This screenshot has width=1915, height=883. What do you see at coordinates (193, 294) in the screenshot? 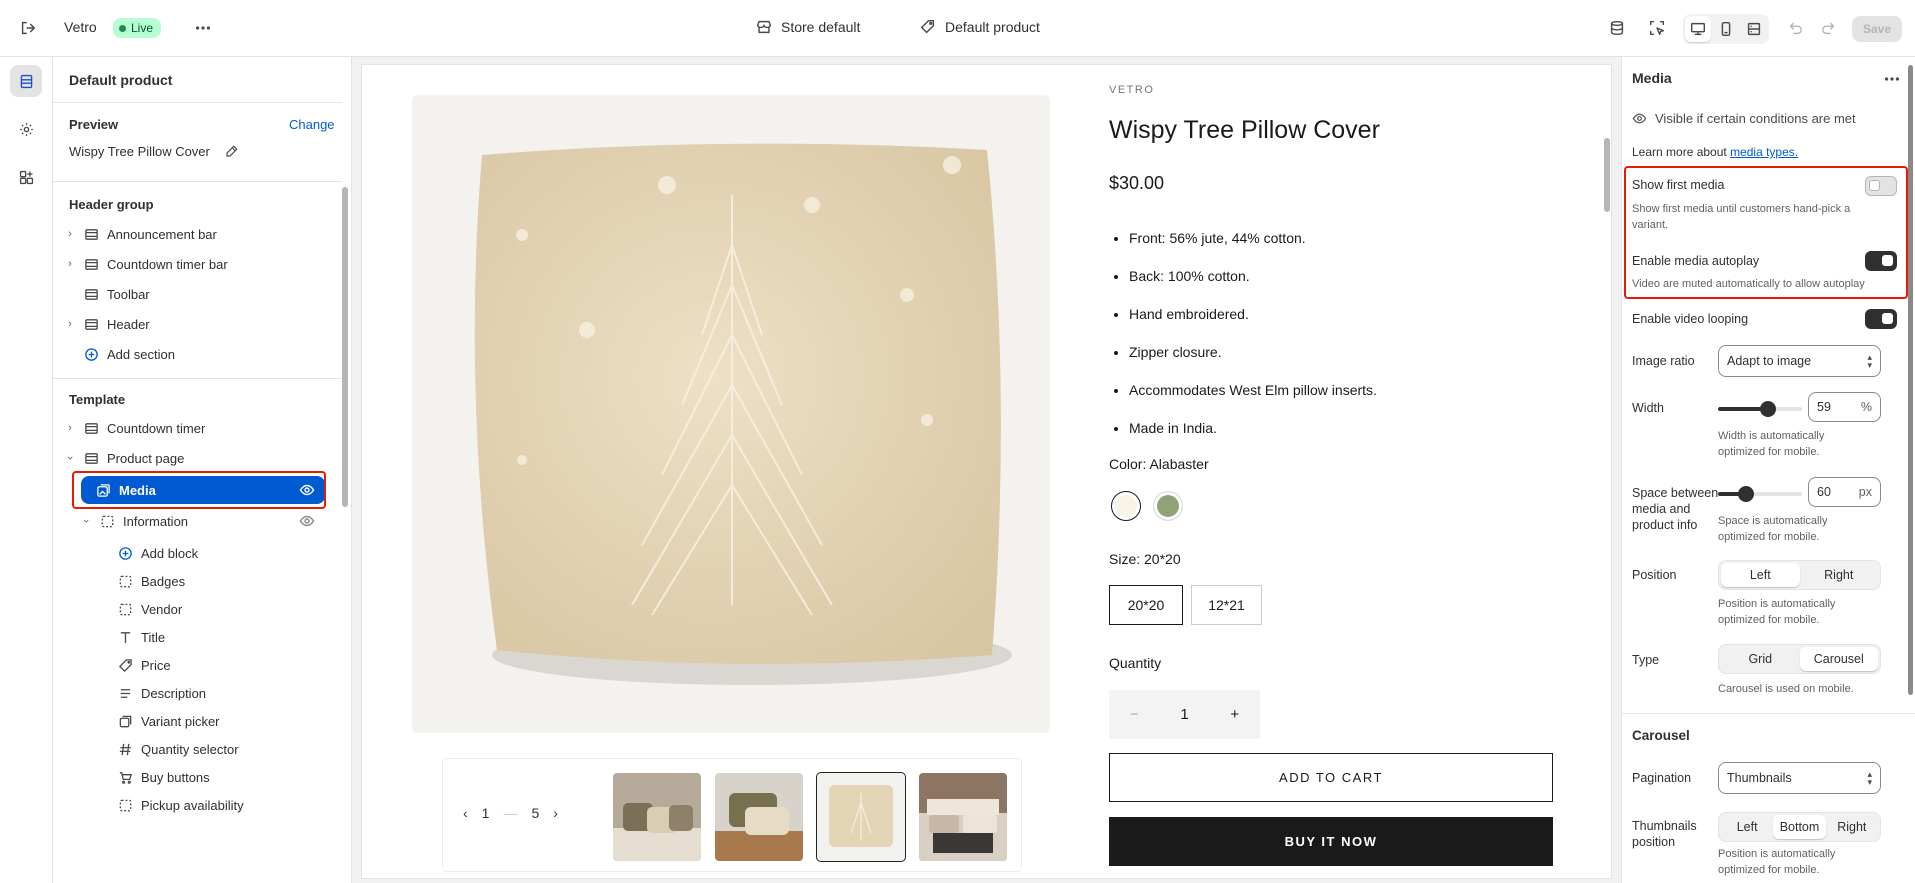
I see `sidebar-item-toolbar: Toolbar` at bounding box center [193, 294].